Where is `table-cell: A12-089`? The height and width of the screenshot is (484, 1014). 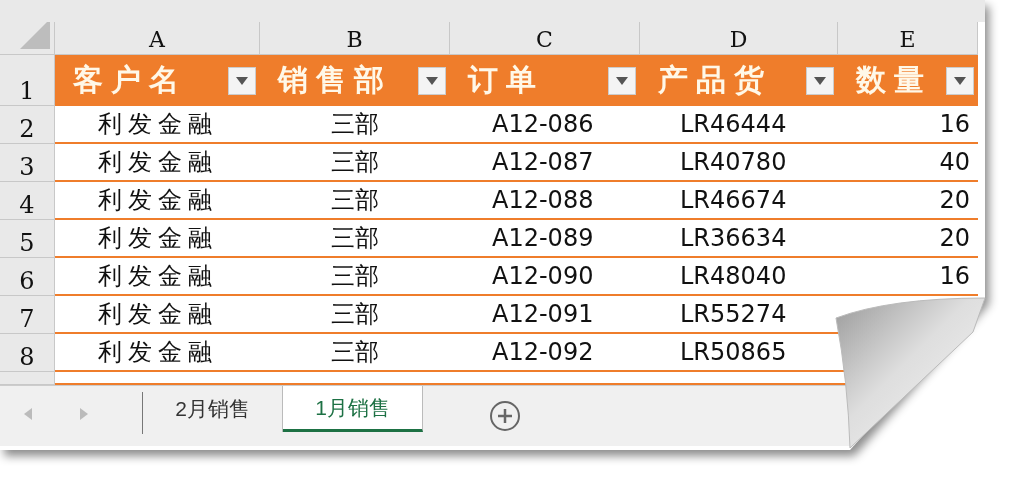
table-cell: A12-089 is located at coordinates (545, 239).